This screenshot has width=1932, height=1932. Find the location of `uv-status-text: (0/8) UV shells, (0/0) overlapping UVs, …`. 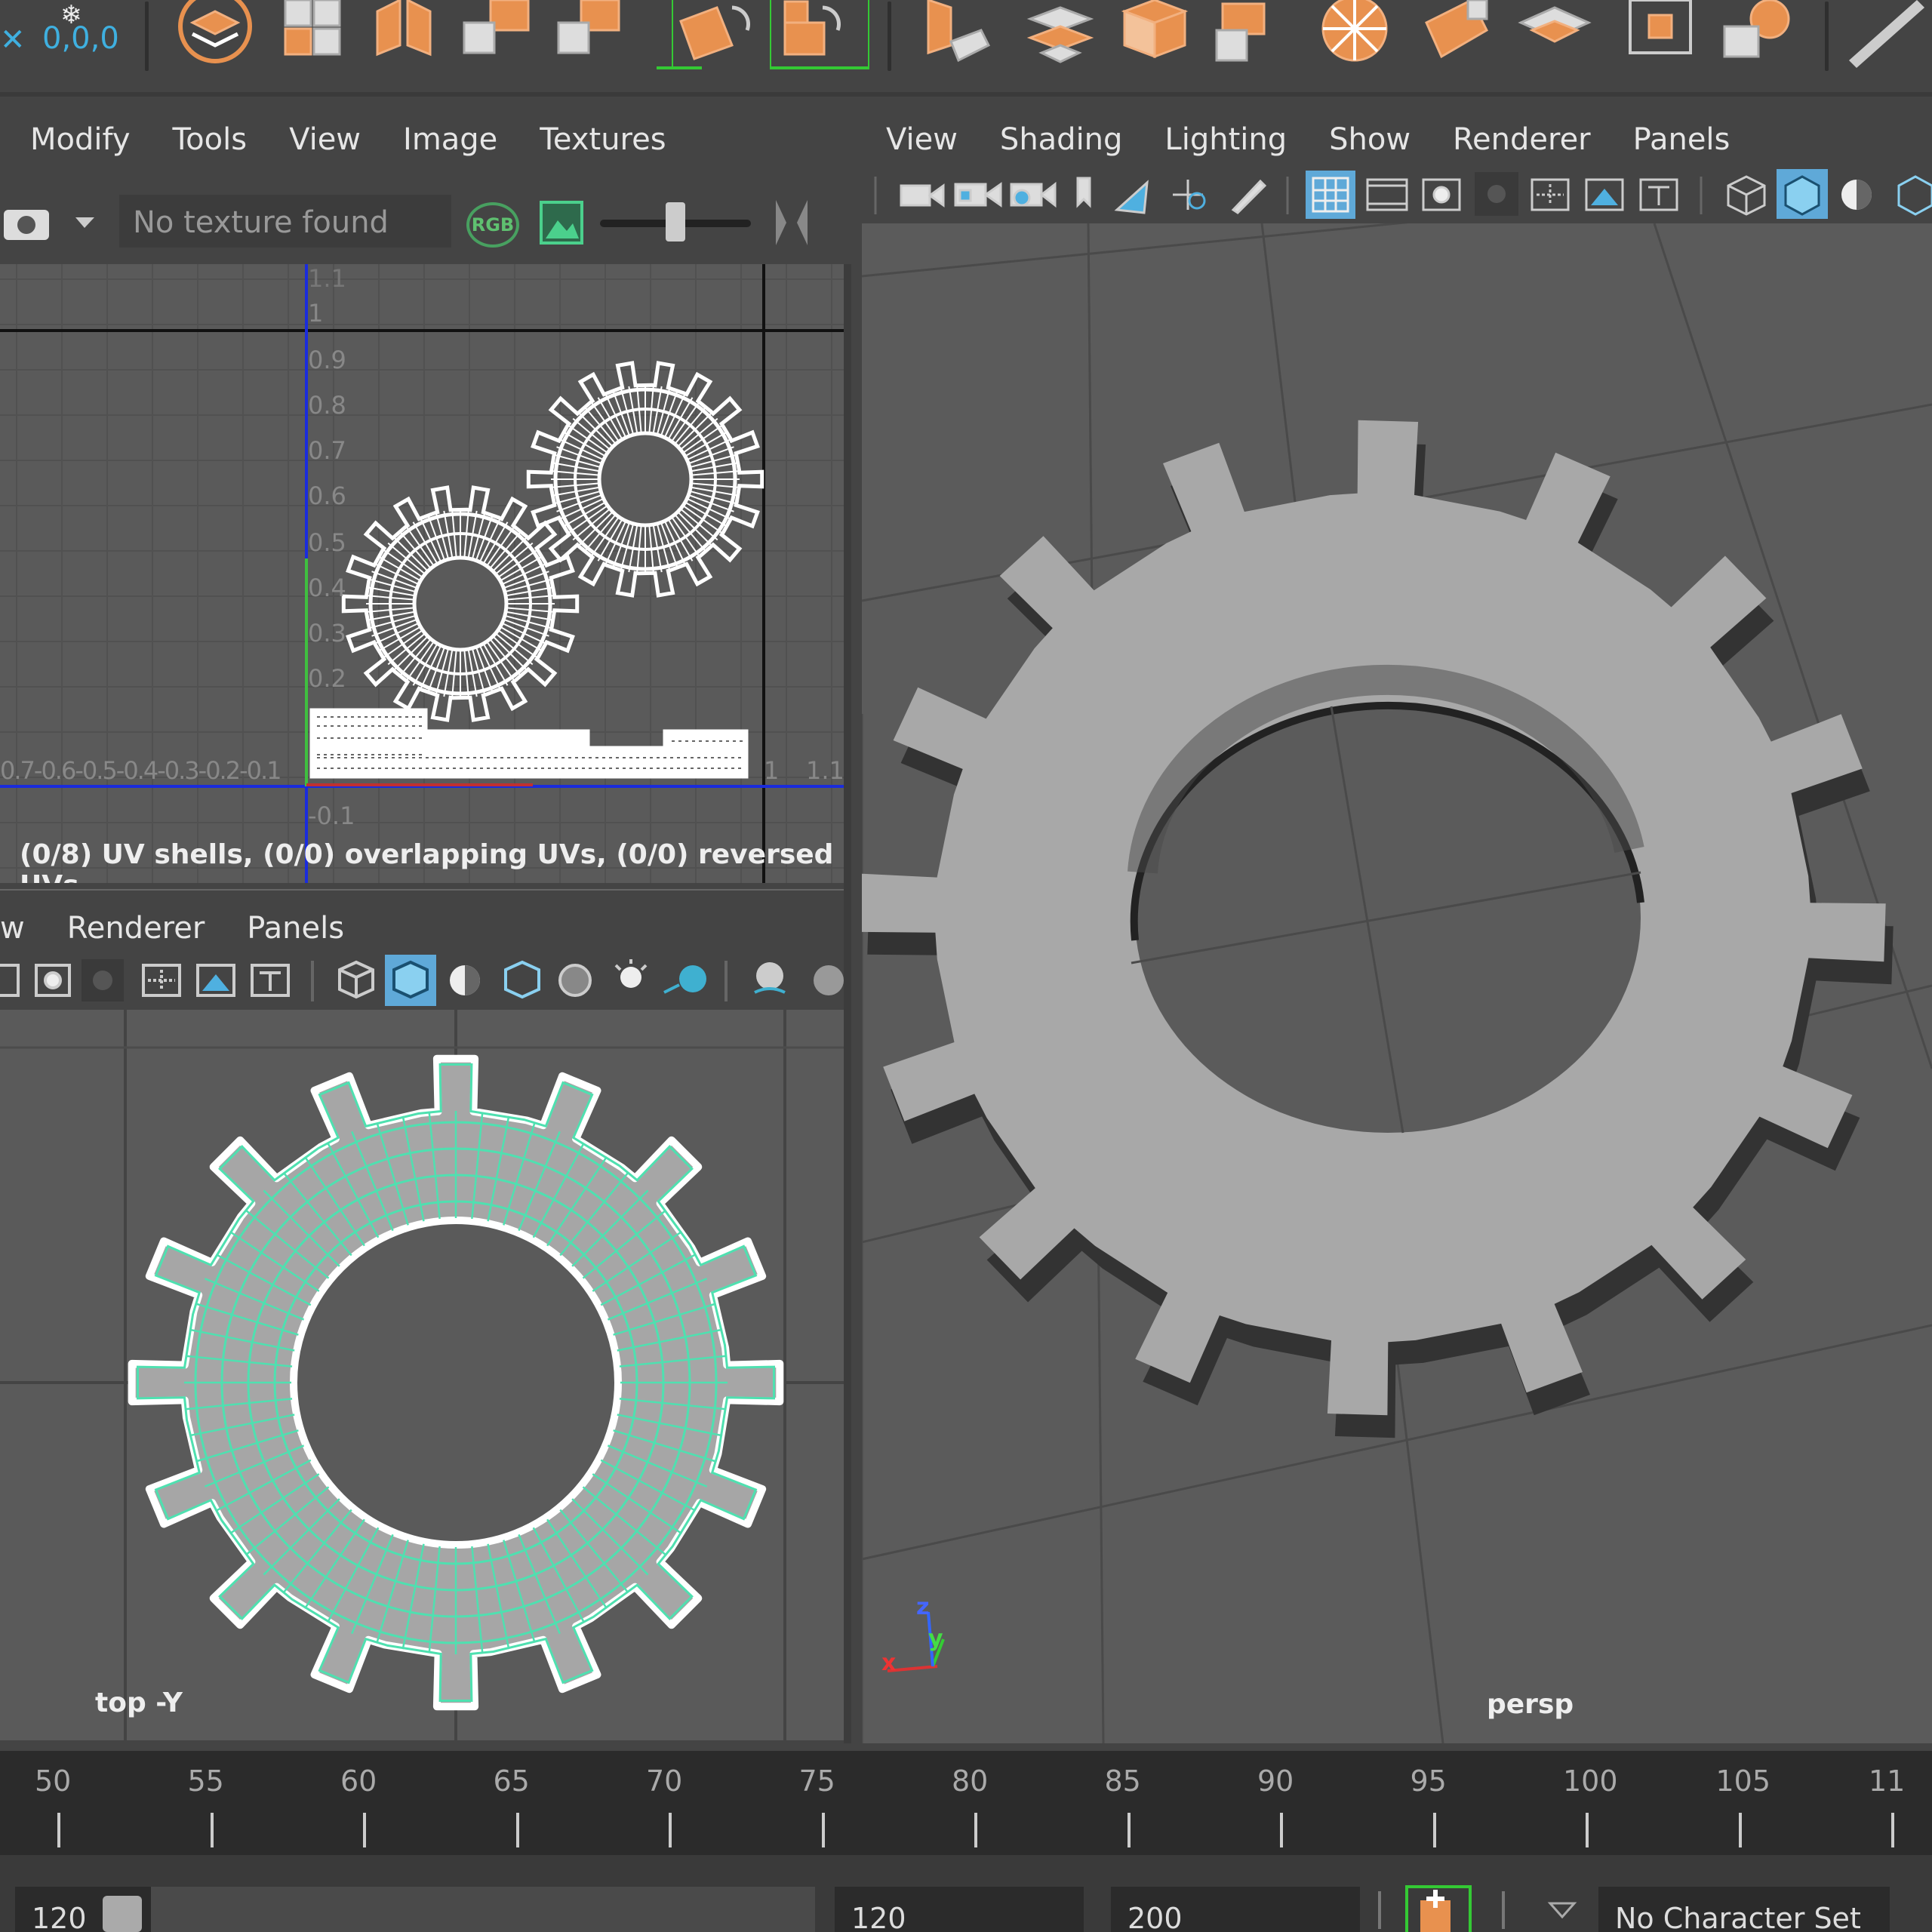

uv-status-text: (0/8) UV shells, (0/0) overlapping UVs, … is located at coordinates (427, 861).